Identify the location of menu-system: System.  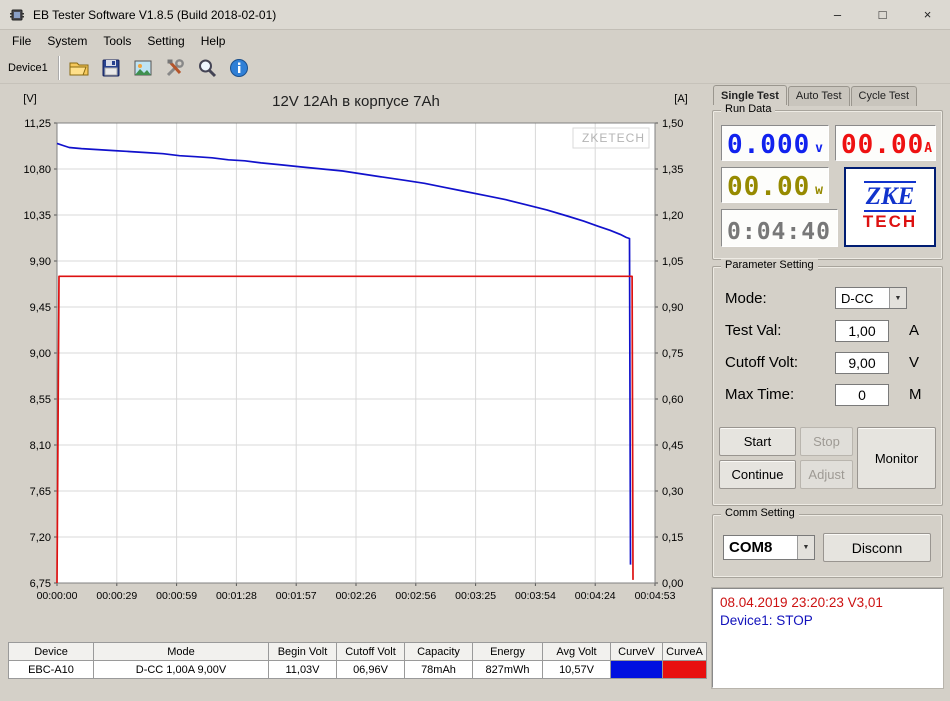
(67, 41).